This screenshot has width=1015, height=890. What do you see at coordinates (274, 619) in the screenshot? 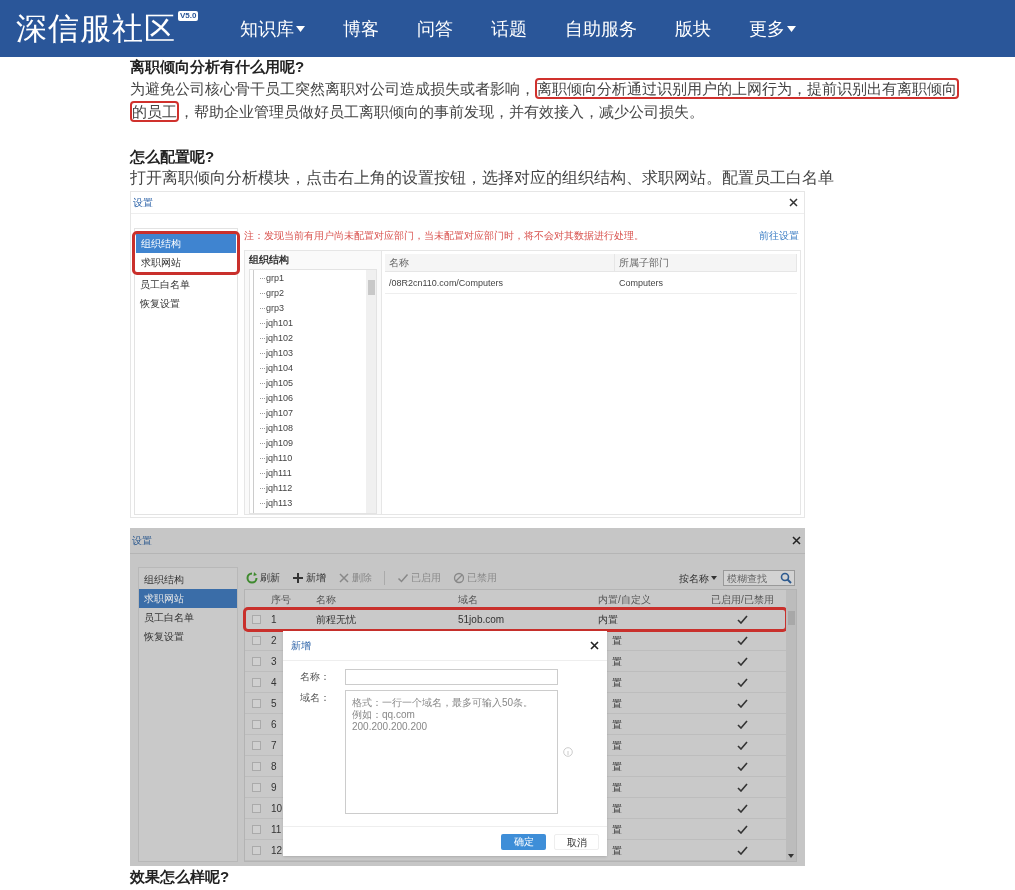
I see `table-cell-text: 1` at bounding box center [274, 619].